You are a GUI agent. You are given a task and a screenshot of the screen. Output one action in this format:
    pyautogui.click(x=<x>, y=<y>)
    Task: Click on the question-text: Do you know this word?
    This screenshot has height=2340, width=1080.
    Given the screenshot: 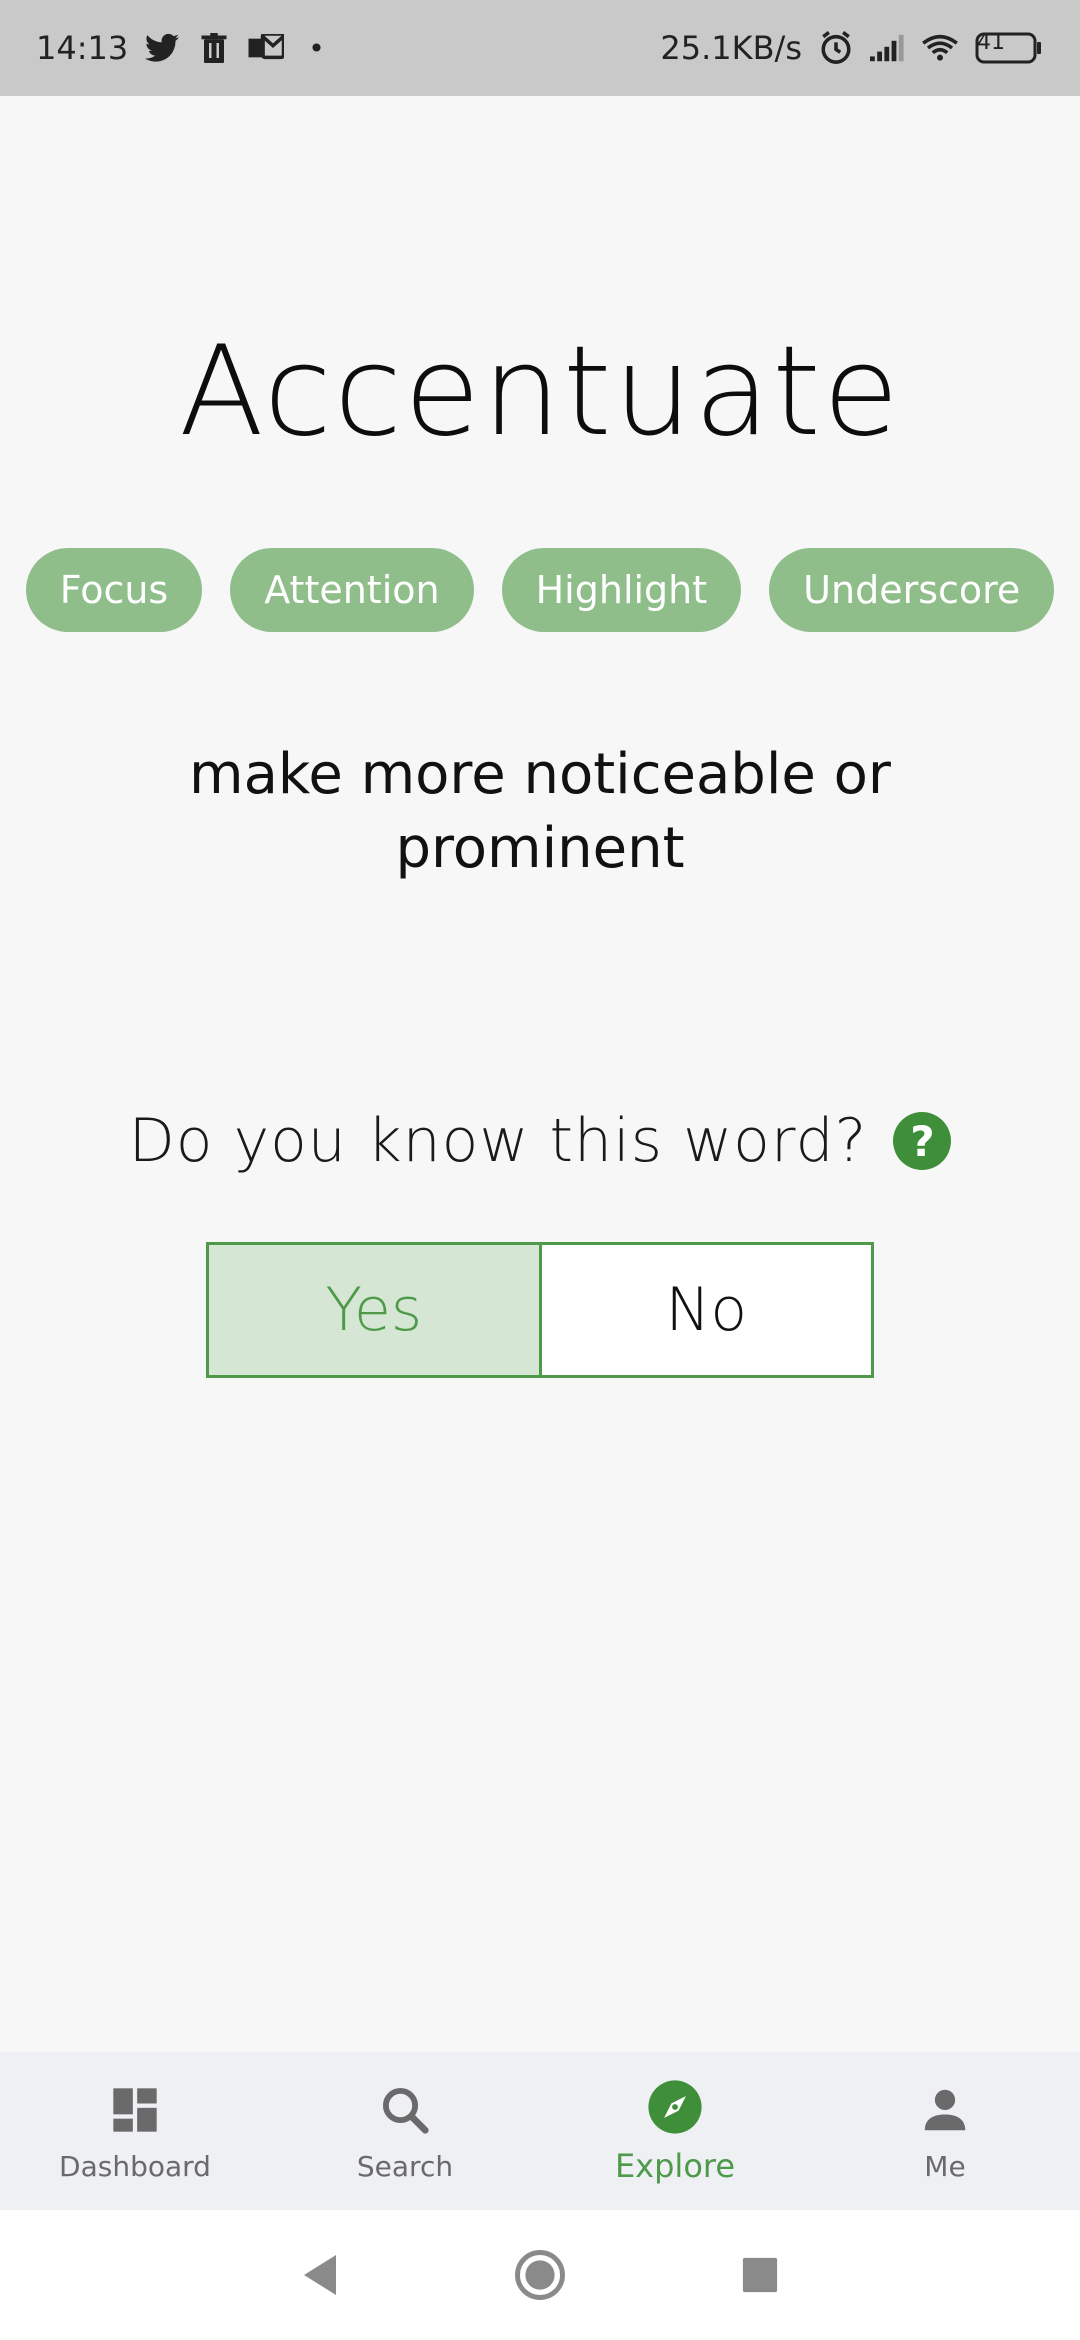 What is the action you would take?
    pyautogui.click(x=498, y=1141)
    